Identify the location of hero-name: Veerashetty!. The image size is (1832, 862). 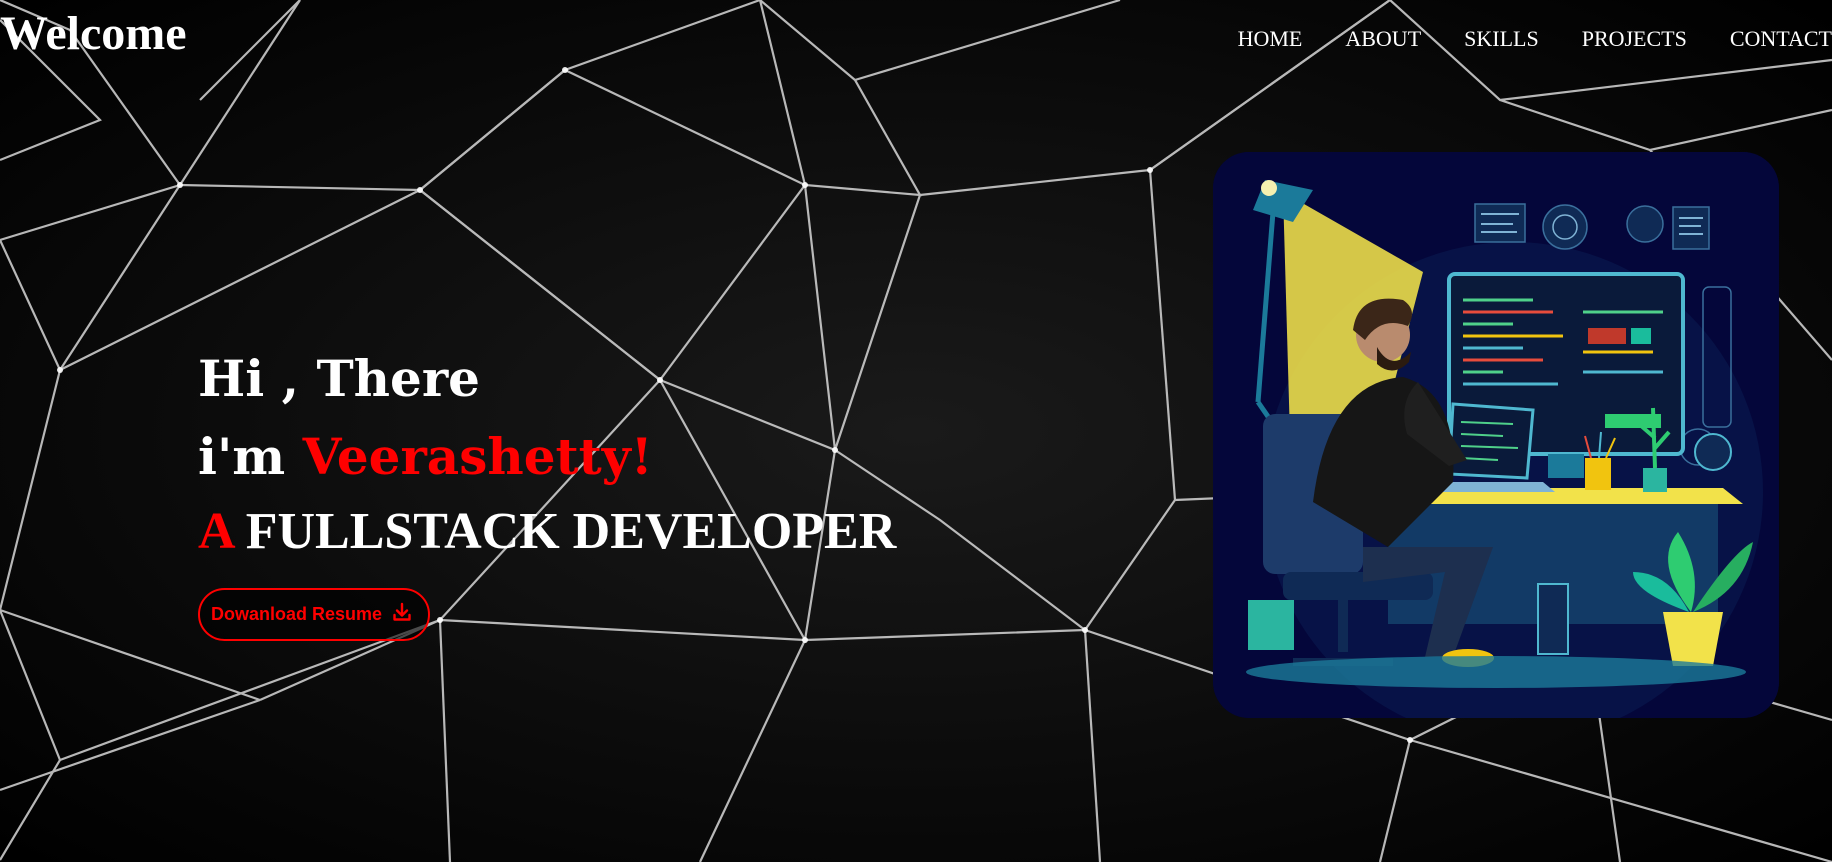
(477, 456).